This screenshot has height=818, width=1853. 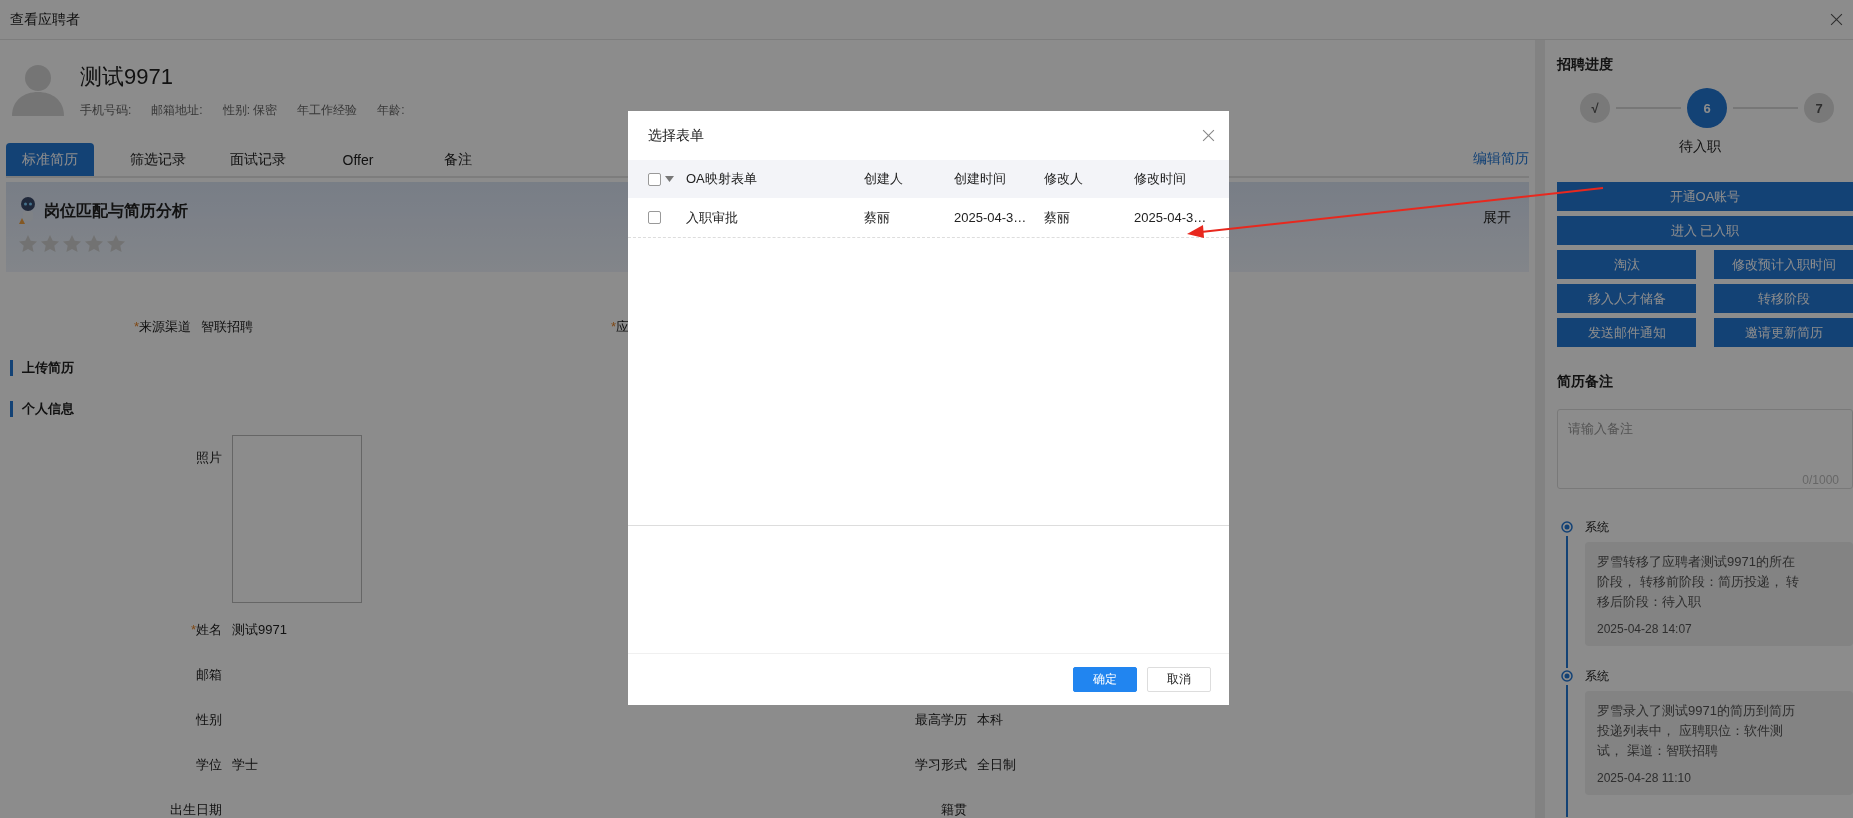 I want to click on field-label: 最高学历, so click(x=941, y=719).